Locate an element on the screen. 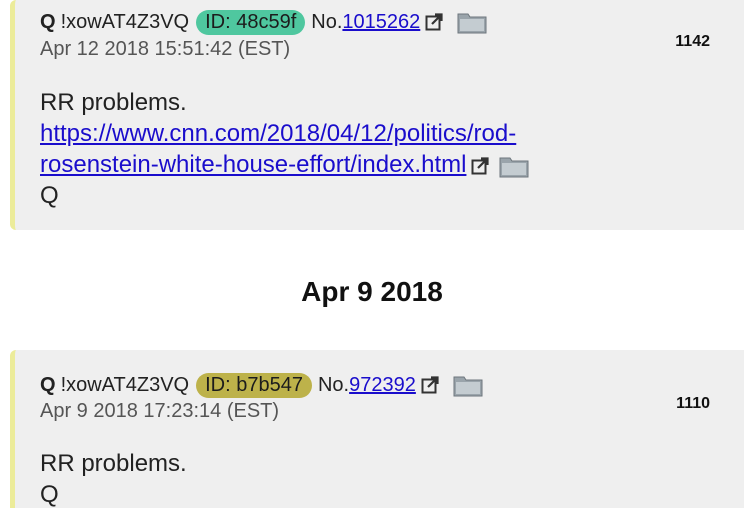 The image size is (744, 510). article-link-continued: rosenstein-white-house-effort/index.html is located at coordinates (253, 164).